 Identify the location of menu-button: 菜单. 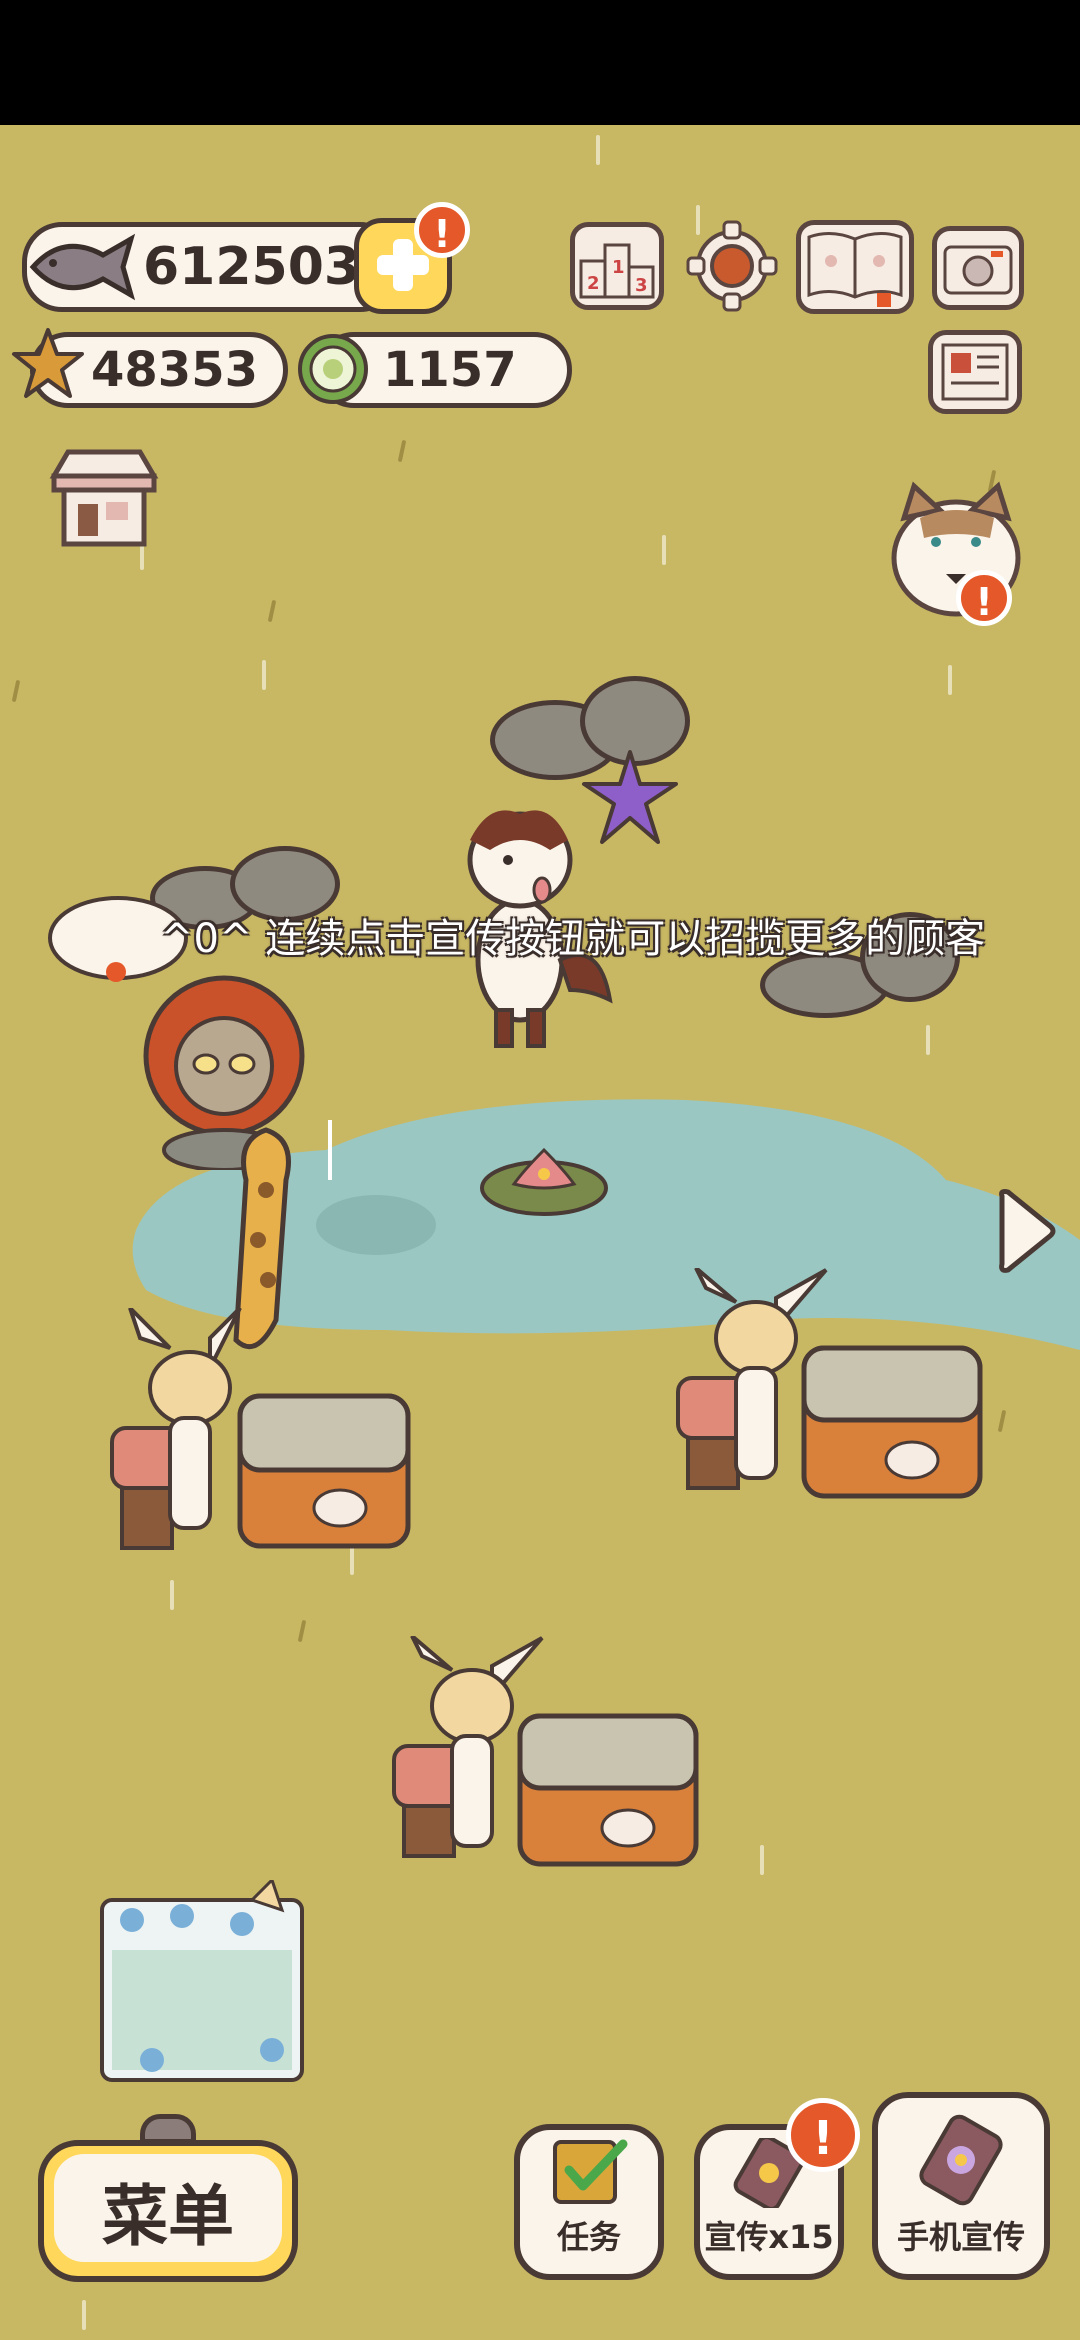
(168, 2211).